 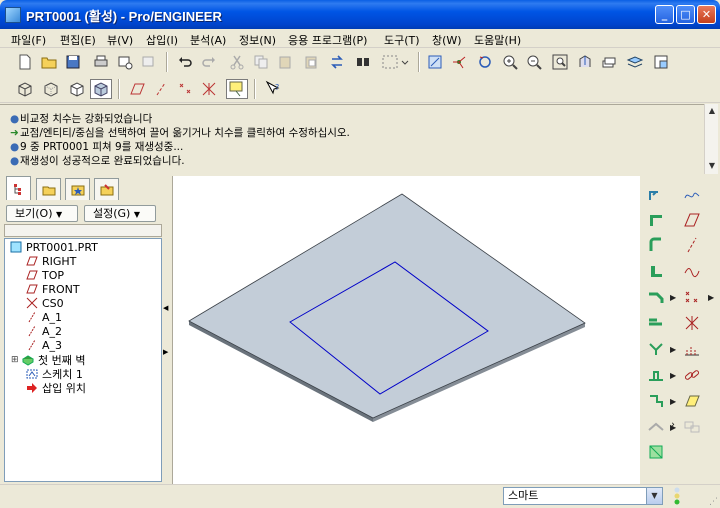 What do you see at coordinates (209, 62) in the screenshot?
I see `redo-icon` at bounding box center [209, 62].